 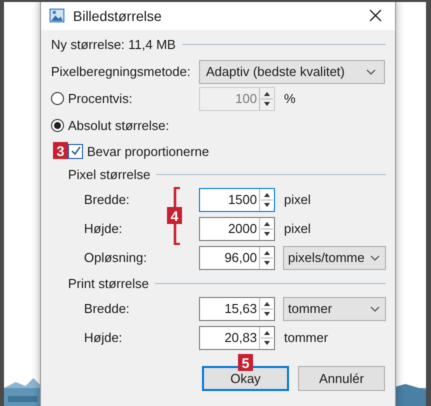 I want to click on annotation-badge: 3, so click(x=60, y=150).